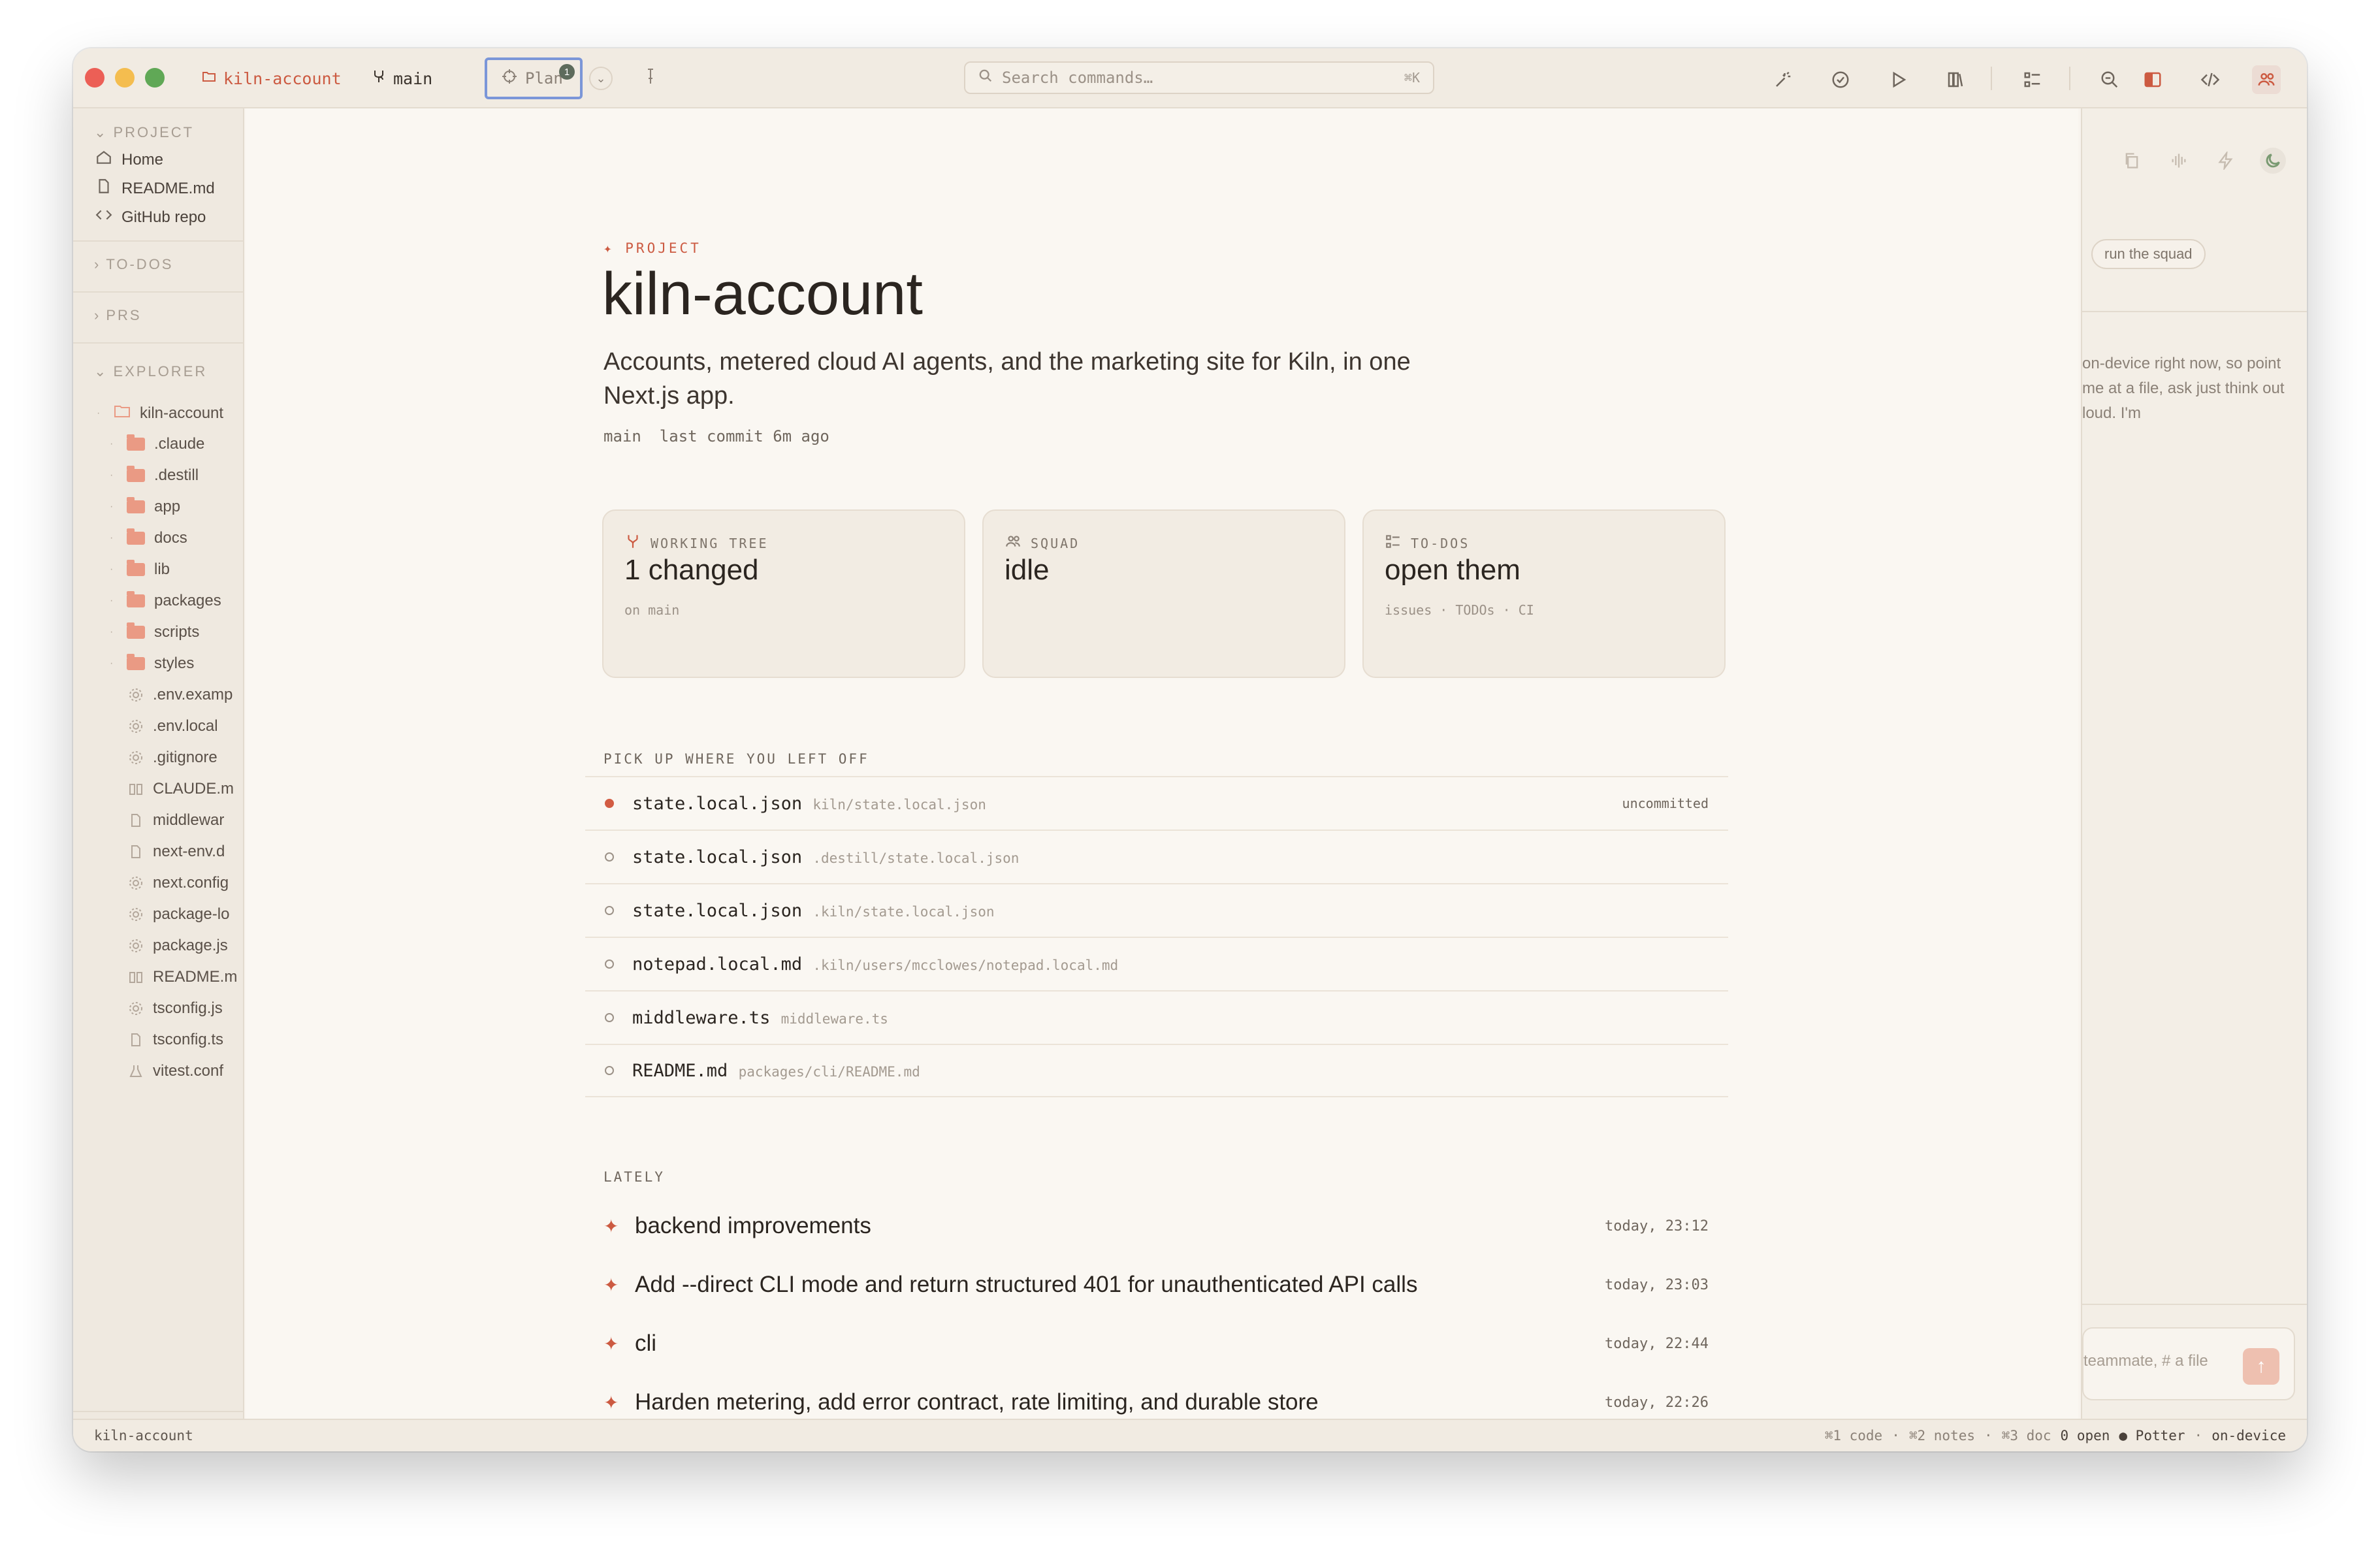  Describe the element at coordinates (776, 1070) in the screenshot. I see `recent-file-name: README.md packages/cli/README.md` at that location.